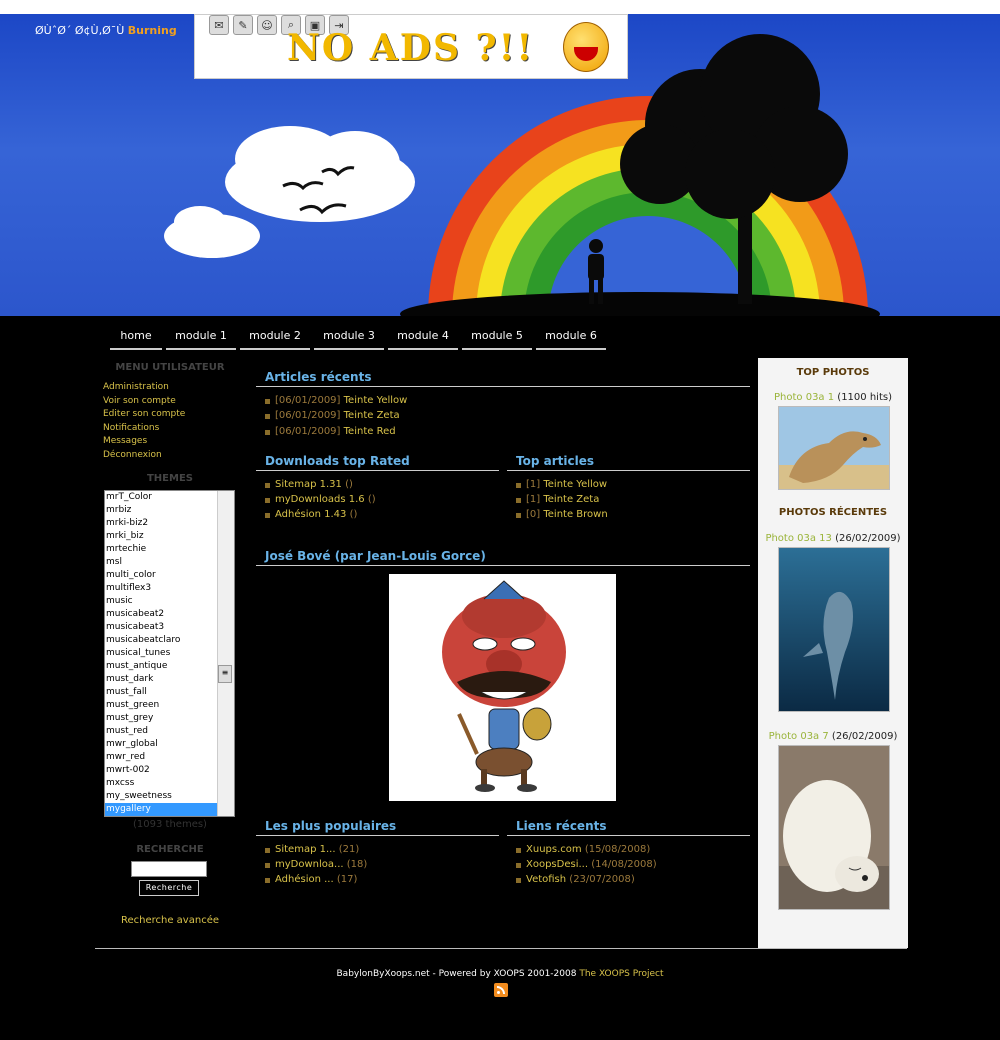 This screenshot has height=1040, width=1000. Describe the element at coordinates (349, 336) in the screenshot. I see `nav-module-3: module 3` at that location.